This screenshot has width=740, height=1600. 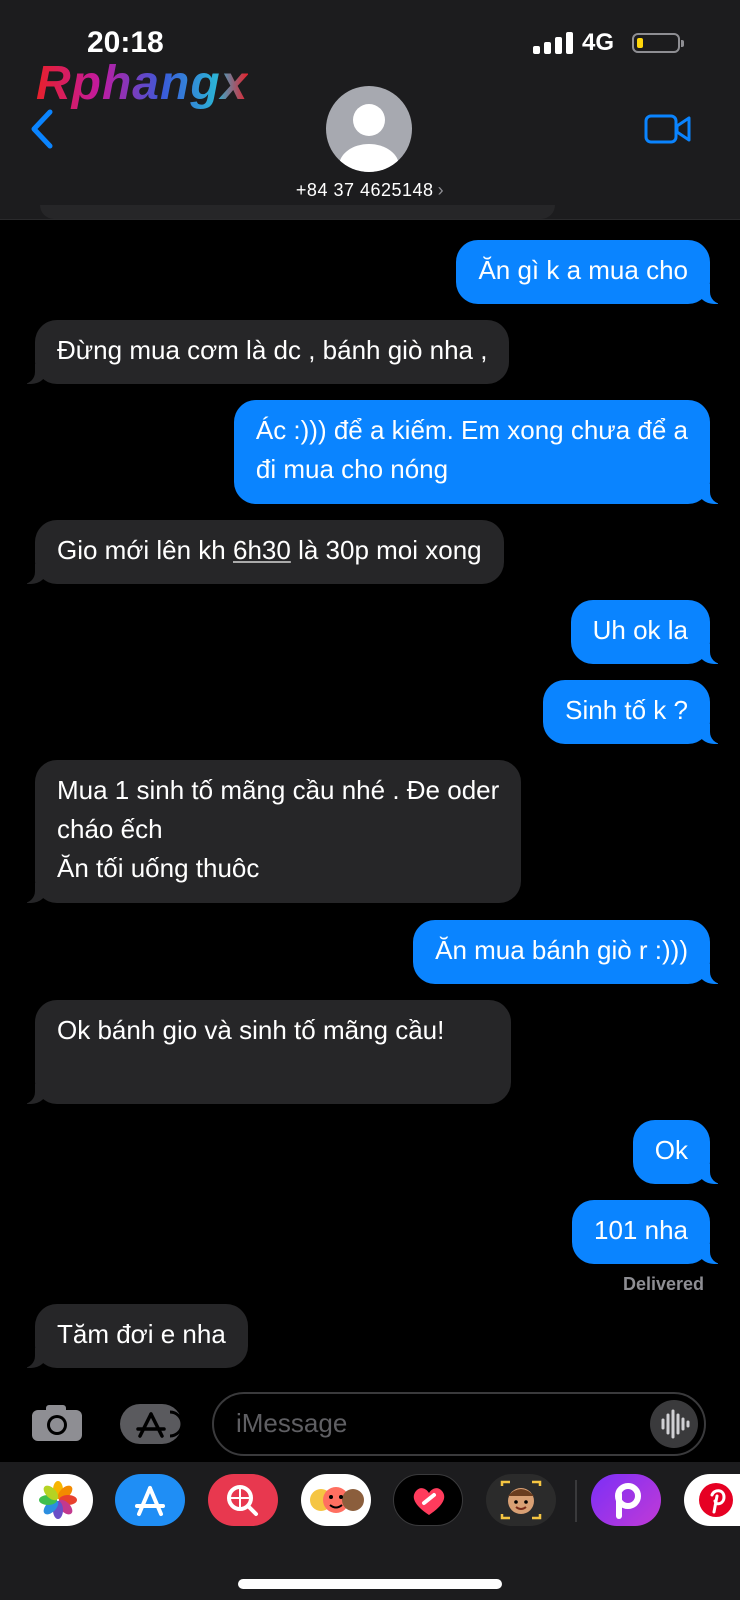 What do you see at coordinates (251, 1030) in the screenshot?
I see `message-text: Ok bánh gio và sinh tố mãng cầu!` at bounding box center [251, 1030].